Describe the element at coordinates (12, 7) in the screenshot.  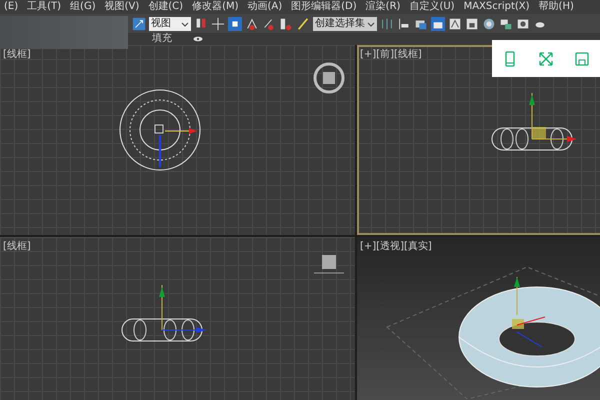
I see `menu-item: (E)` at that location.